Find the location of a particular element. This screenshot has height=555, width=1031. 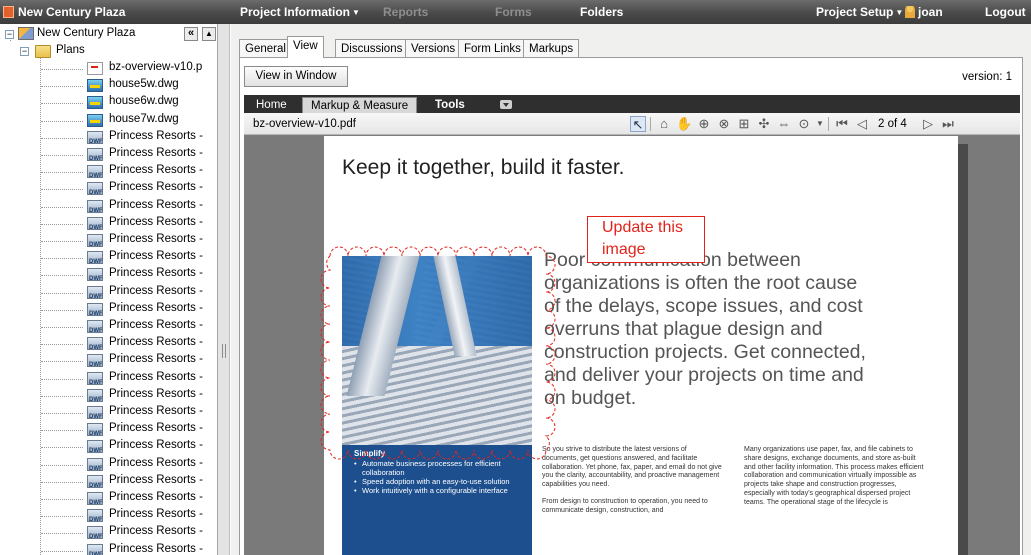

tab-versions: Versions is located at coordinates (433, 48).